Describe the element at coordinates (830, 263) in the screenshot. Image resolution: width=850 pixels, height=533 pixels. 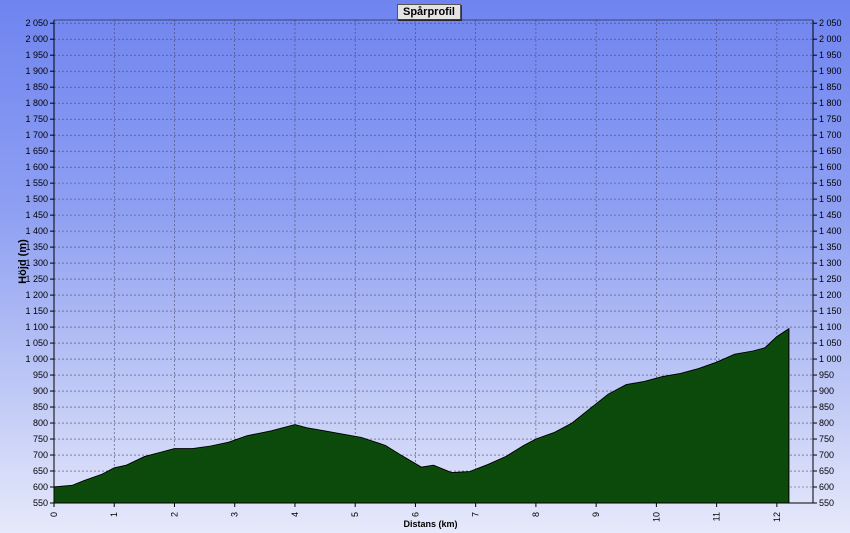
I see `y-tick-label-right: 1 300` at that location.